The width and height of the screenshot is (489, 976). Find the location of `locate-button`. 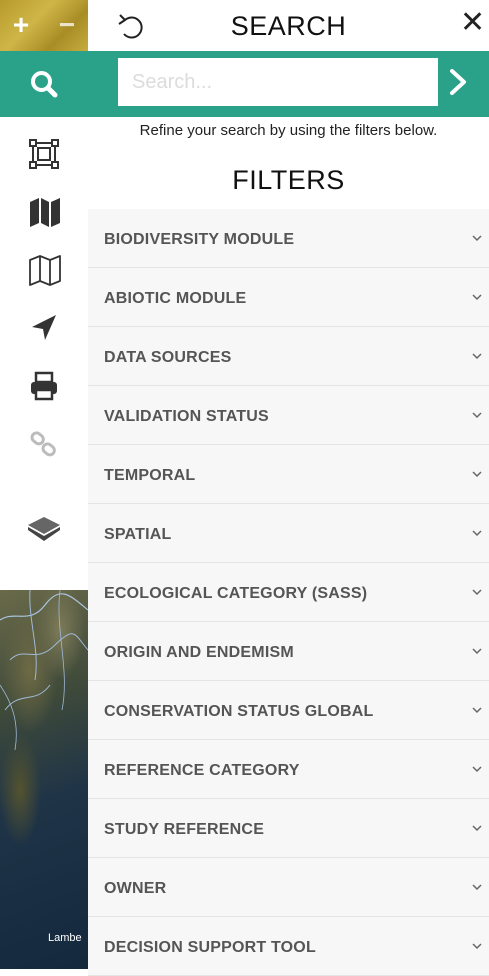

locate-button is located at coordinates (44, 329).